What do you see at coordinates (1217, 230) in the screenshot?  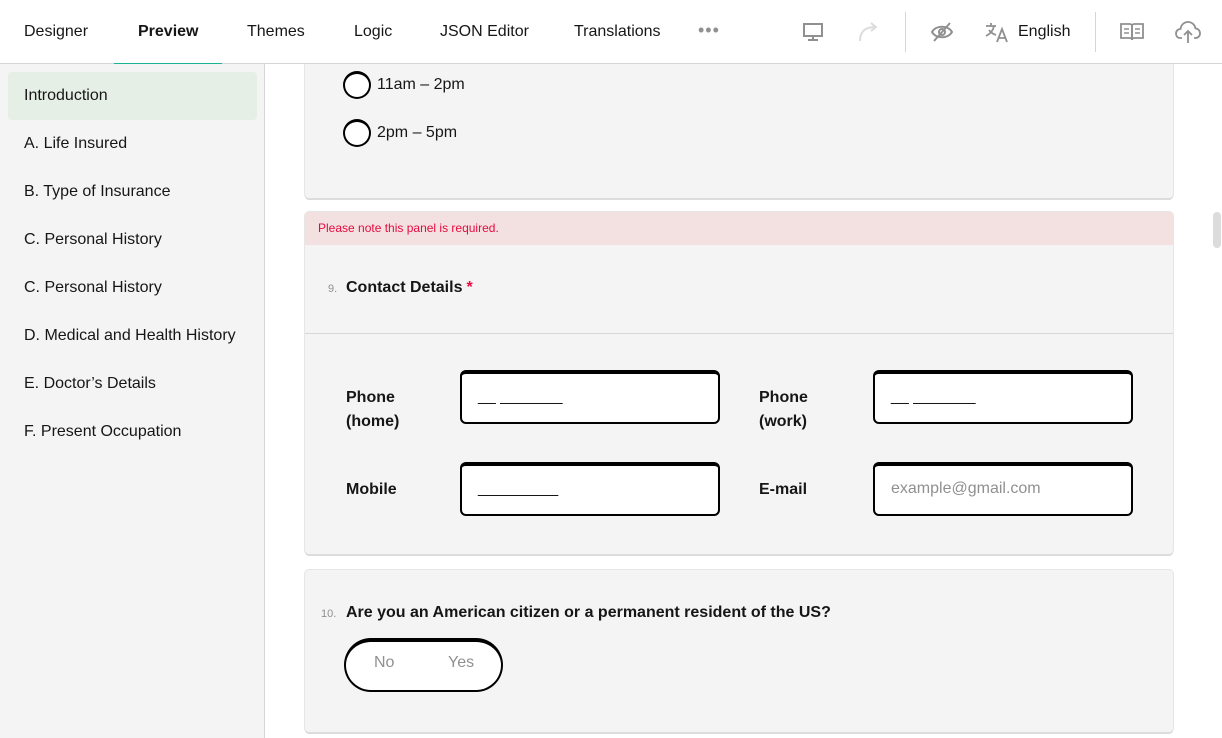 I see `vertical-scrollbar-thumb` at bounding box center [1217, 230].